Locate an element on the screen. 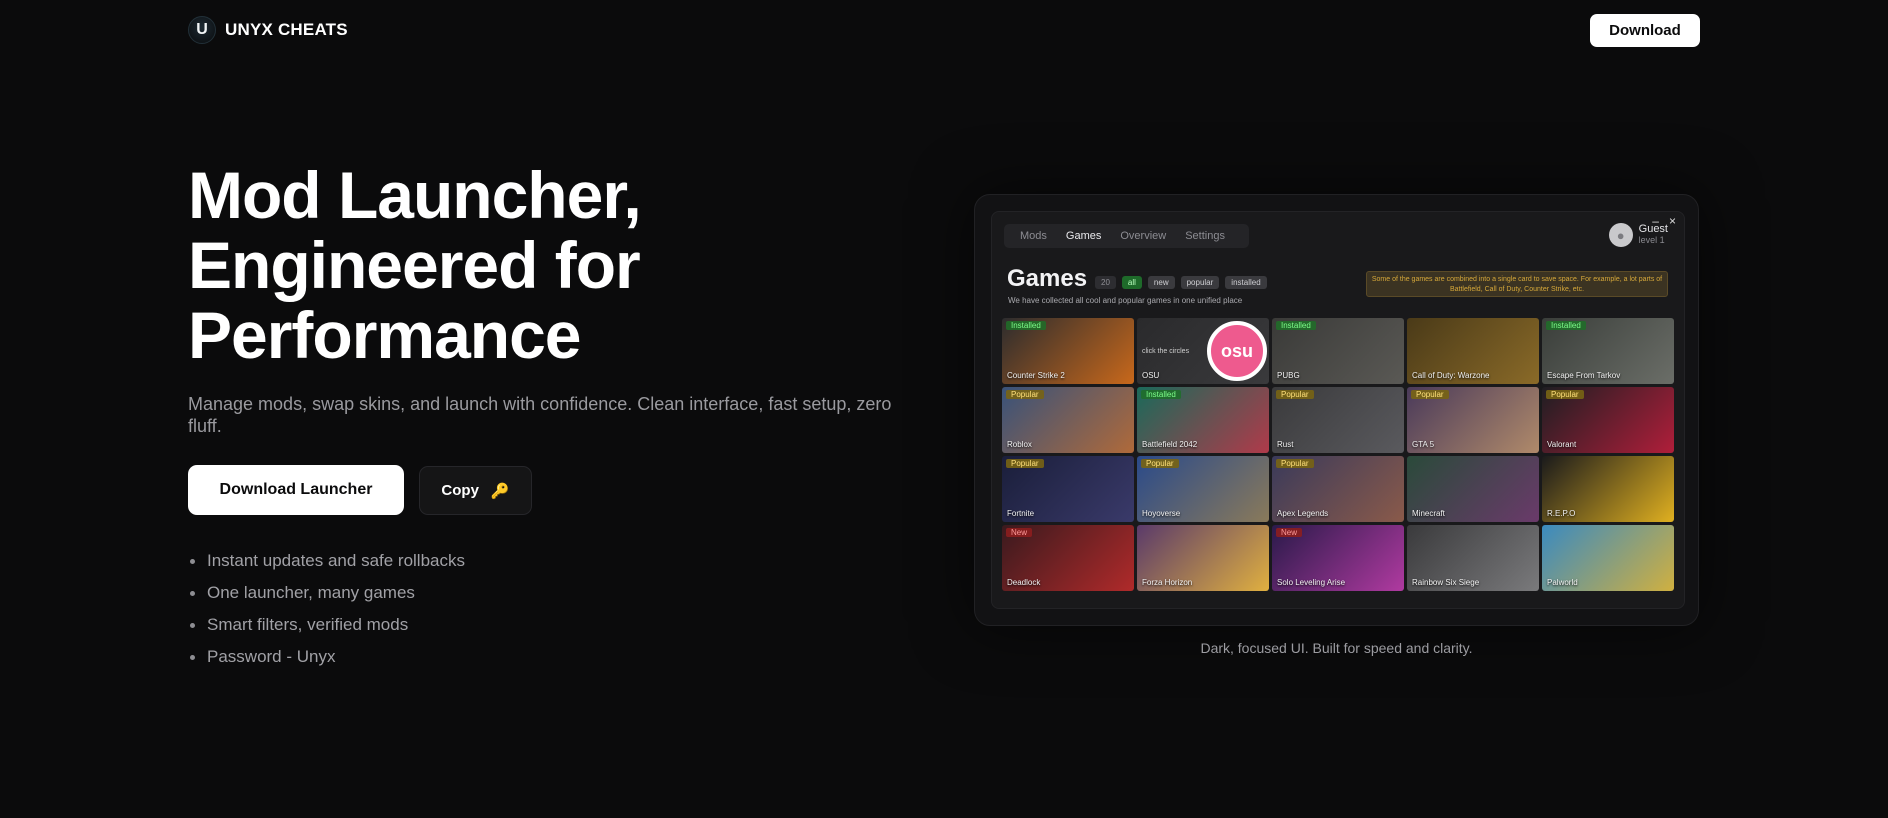  filter-installed: installed is located at coordinates (1246, 282).